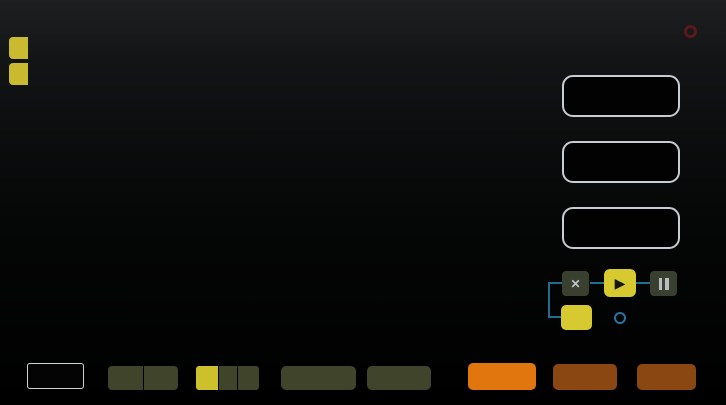 The width and height of the screenshot is (726, 405). What do you see at coordinates (666, 377) in the screenshot?
I see `options-button` at bounding box center [666, 377].